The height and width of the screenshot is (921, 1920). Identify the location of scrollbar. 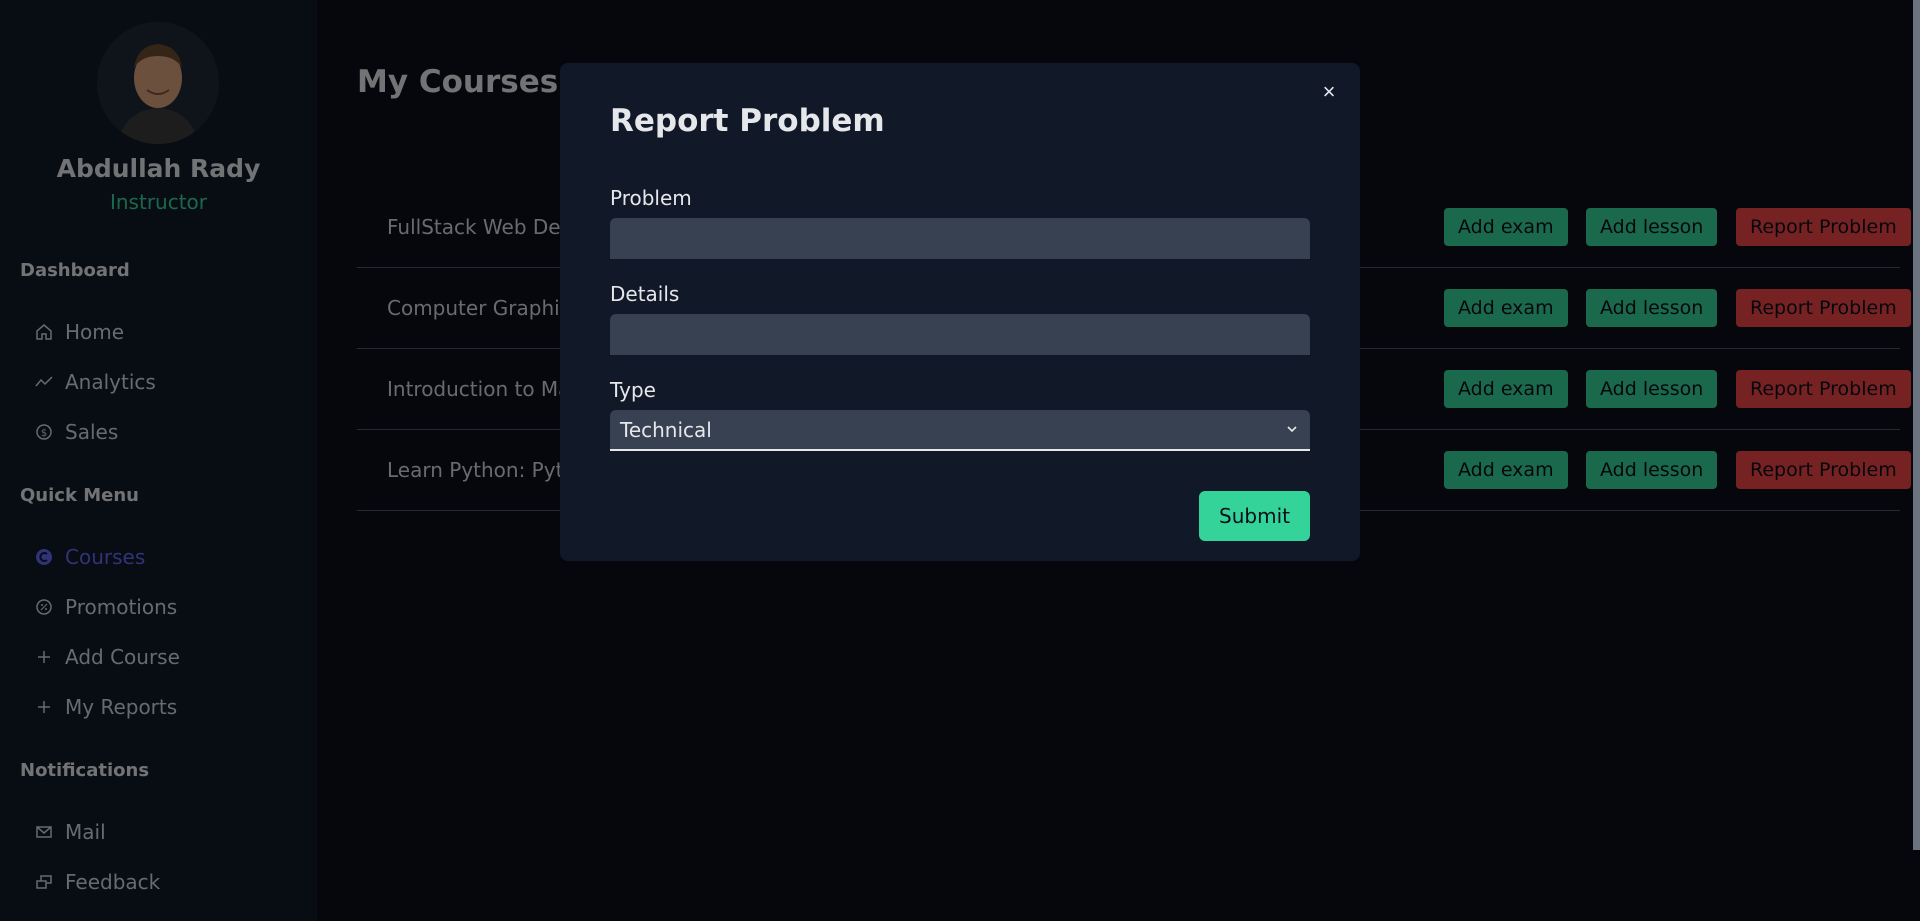
(1916, 425).